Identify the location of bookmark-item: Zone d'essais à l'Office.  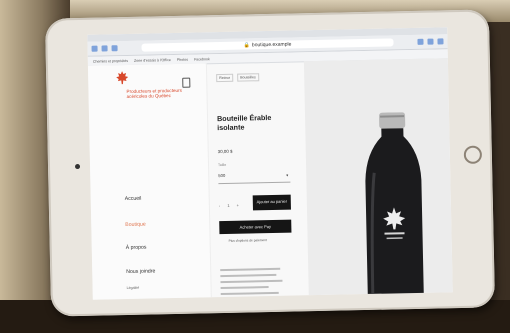
(152, 60).